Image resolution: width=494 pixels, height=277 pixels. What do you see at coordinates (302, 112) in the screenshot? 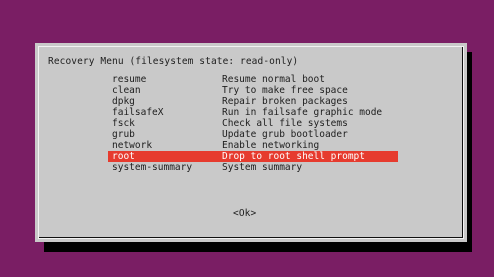
I see `menu-item-description: Run in failsafe graphic mode` at bounding box center [302, 112].